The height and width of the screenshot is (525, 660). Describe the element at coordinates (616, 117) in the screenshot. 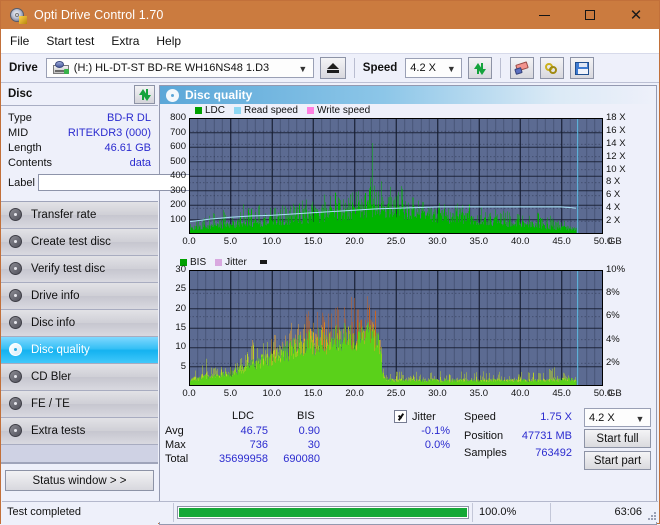

I see `y2-tick-label: 18 X` at that location.